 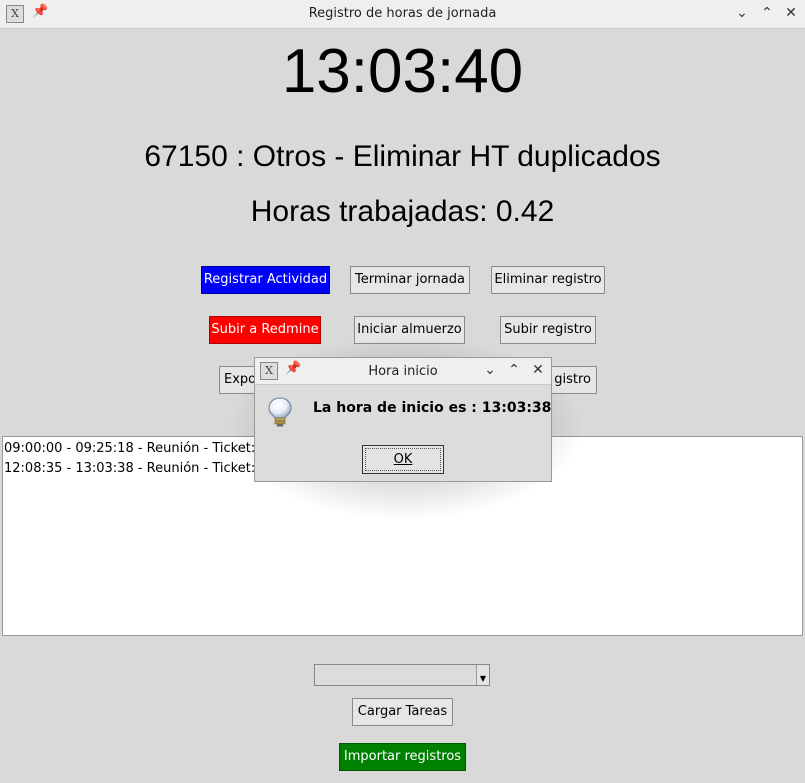 I want to click on registrar-actividad-button: Registrar Actividad, so click(x=265, y=280).